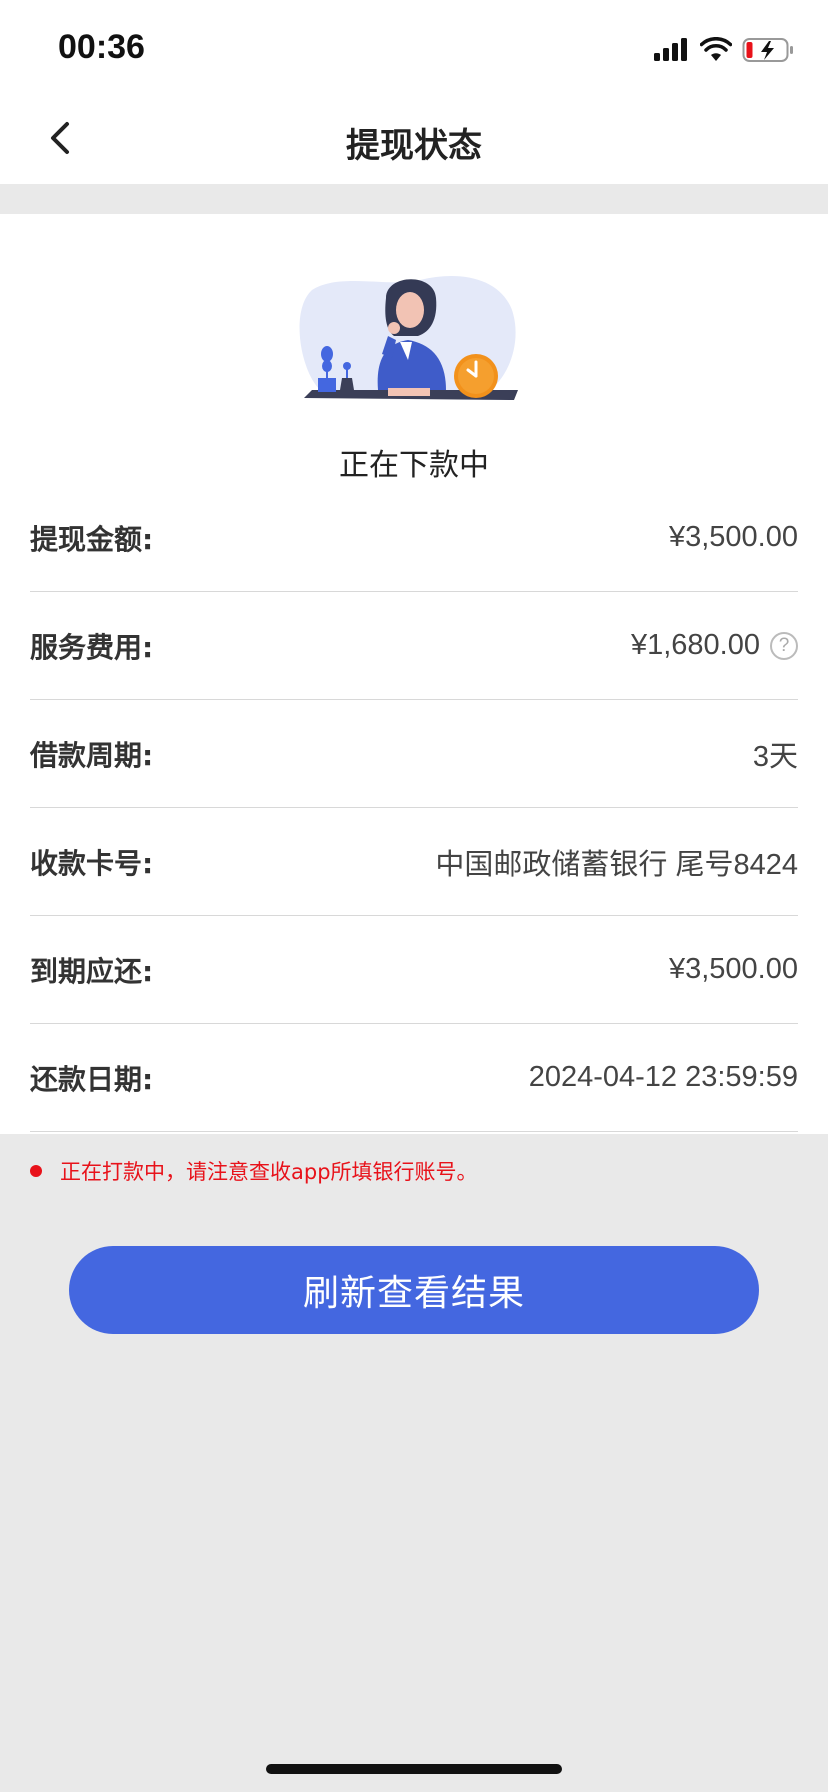 The height and width of the screenshot is (1792, 828). Describe the element at coordinates (414, 465) in the screenshot. I see `withdrawal-status-text: 正在下款中` at that location.